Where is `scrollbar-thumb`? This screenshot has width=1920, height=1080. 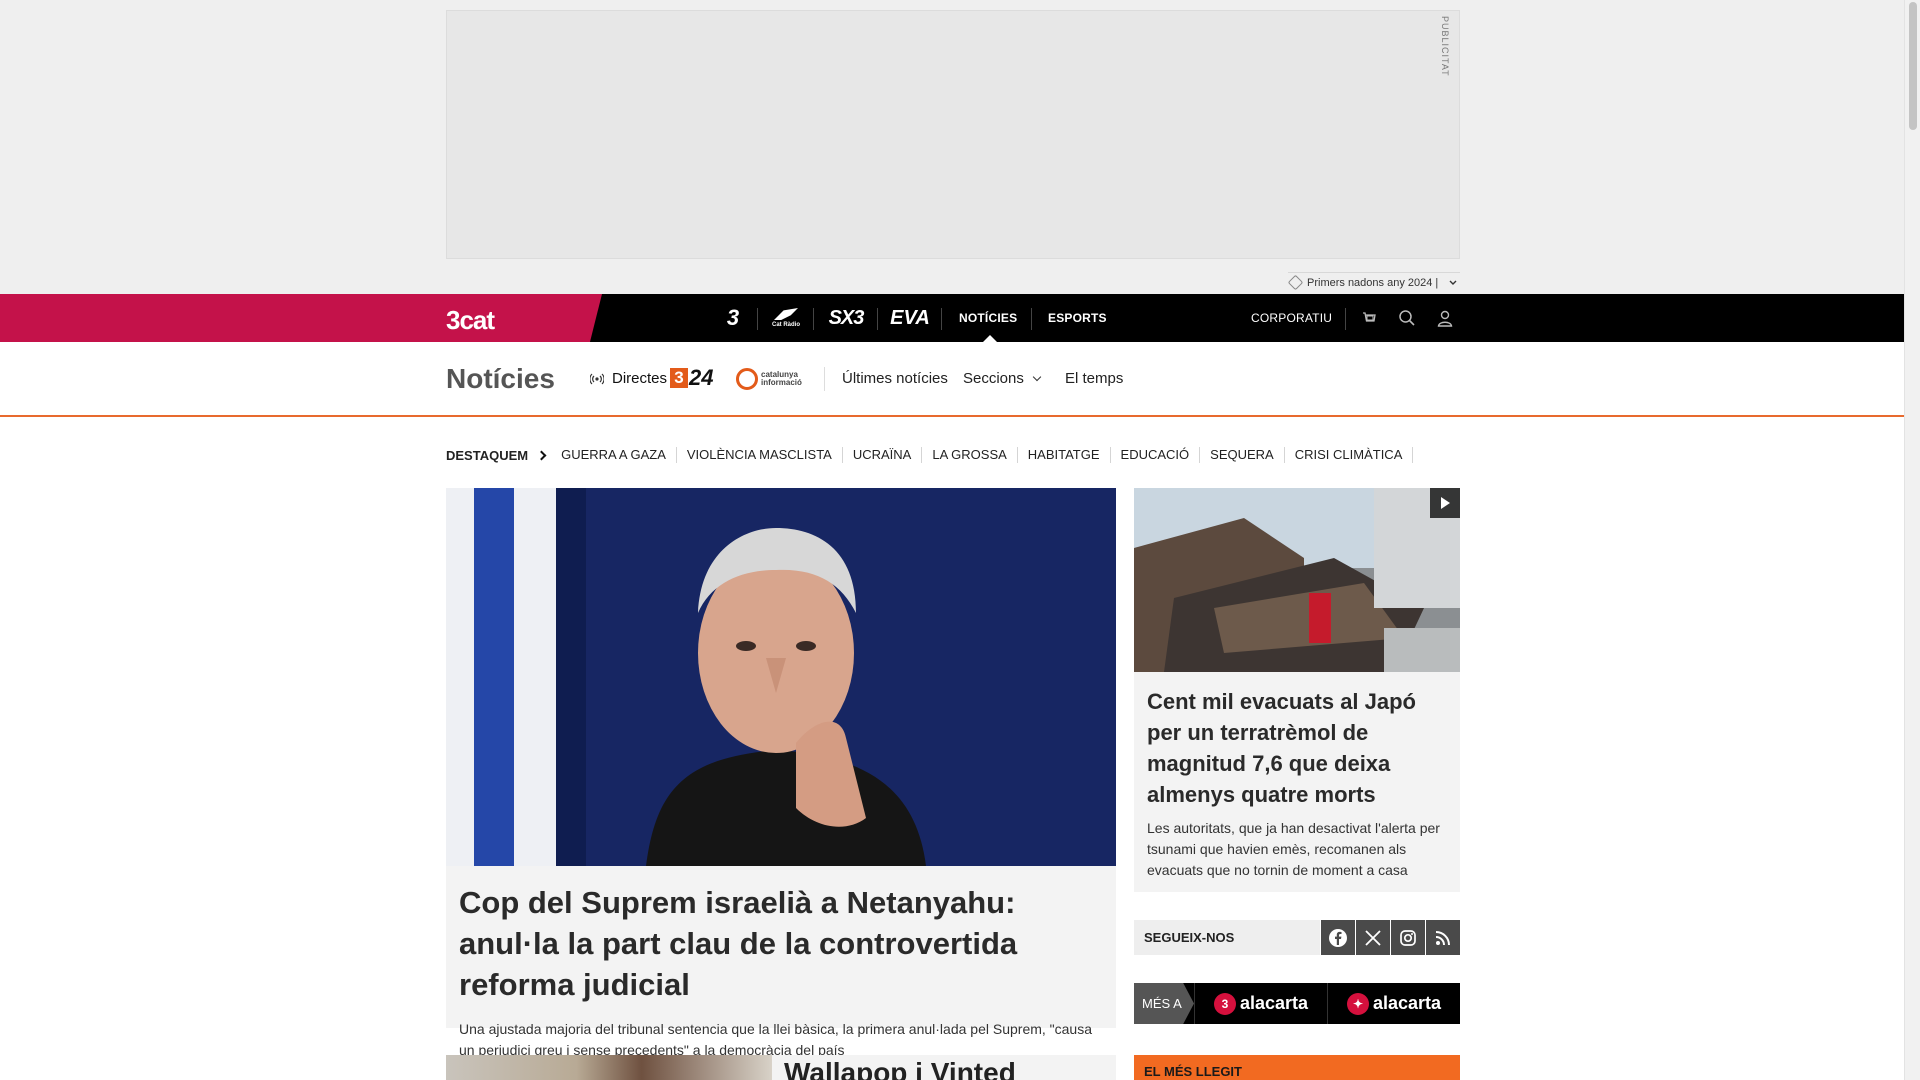 scrollbar-thumb is located at coordinates (1913, 66).